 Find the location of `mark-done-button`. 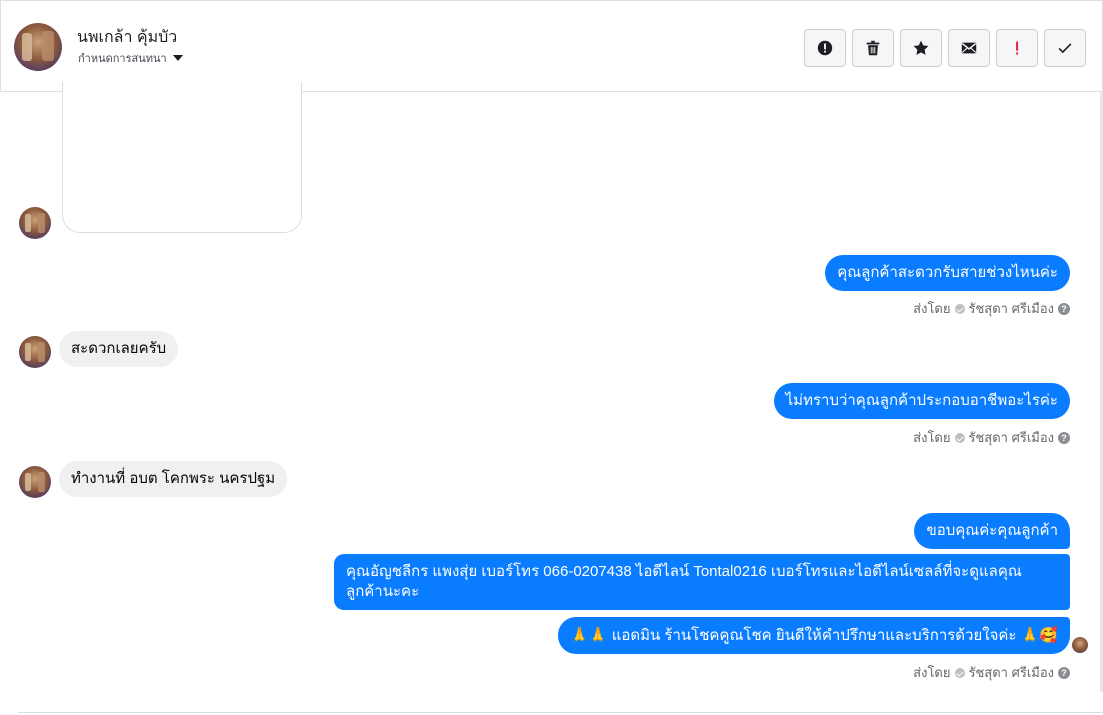

mark-done-button is located at coordinates (1065, 48).